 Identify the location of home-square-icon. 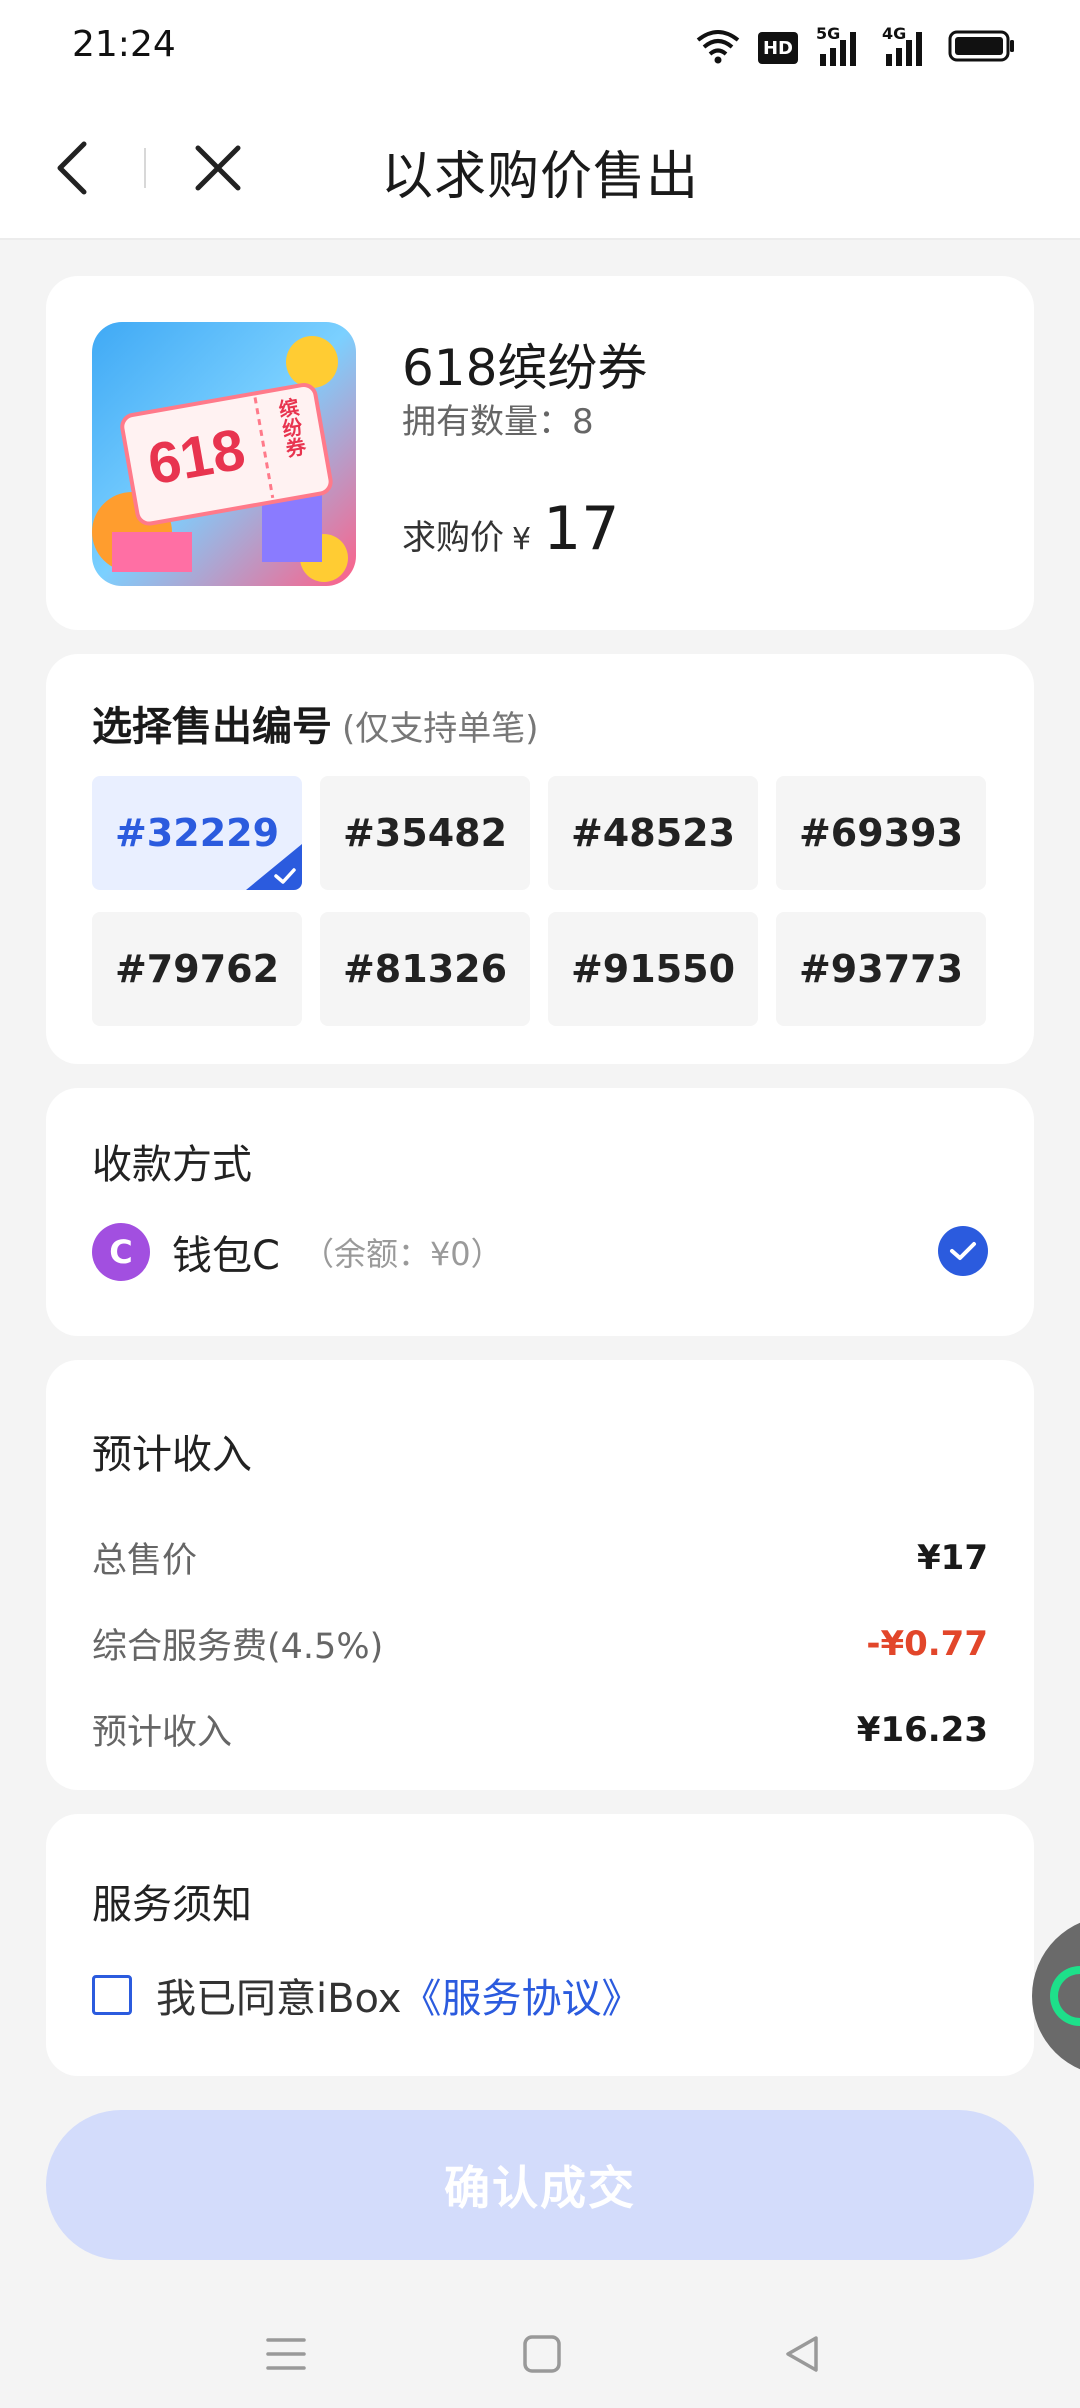
(542, 2354).